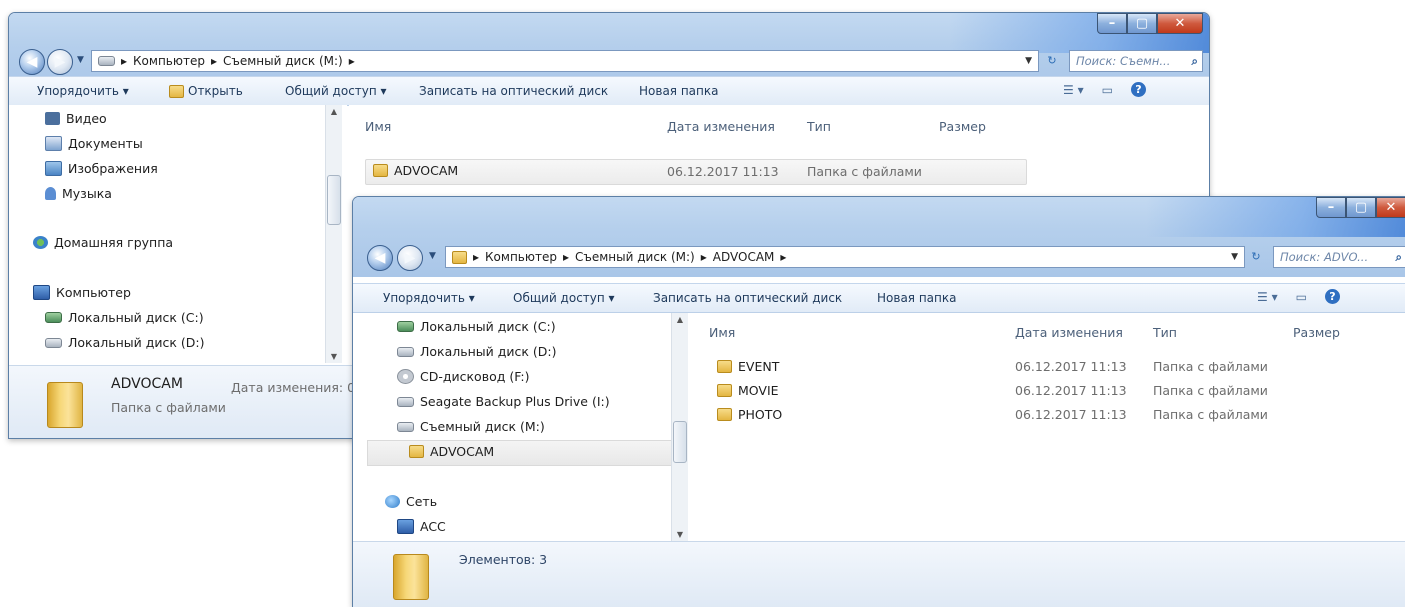 The height and width of the screenshot is (607, 1405). I want to click on view-controls: ☰ ▾ ▭ ?, so click(1104, 89).